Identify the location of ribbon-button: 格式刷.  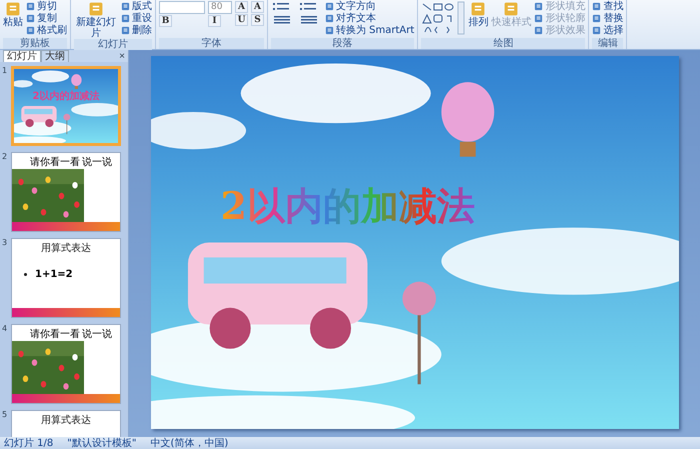
(46, 30).